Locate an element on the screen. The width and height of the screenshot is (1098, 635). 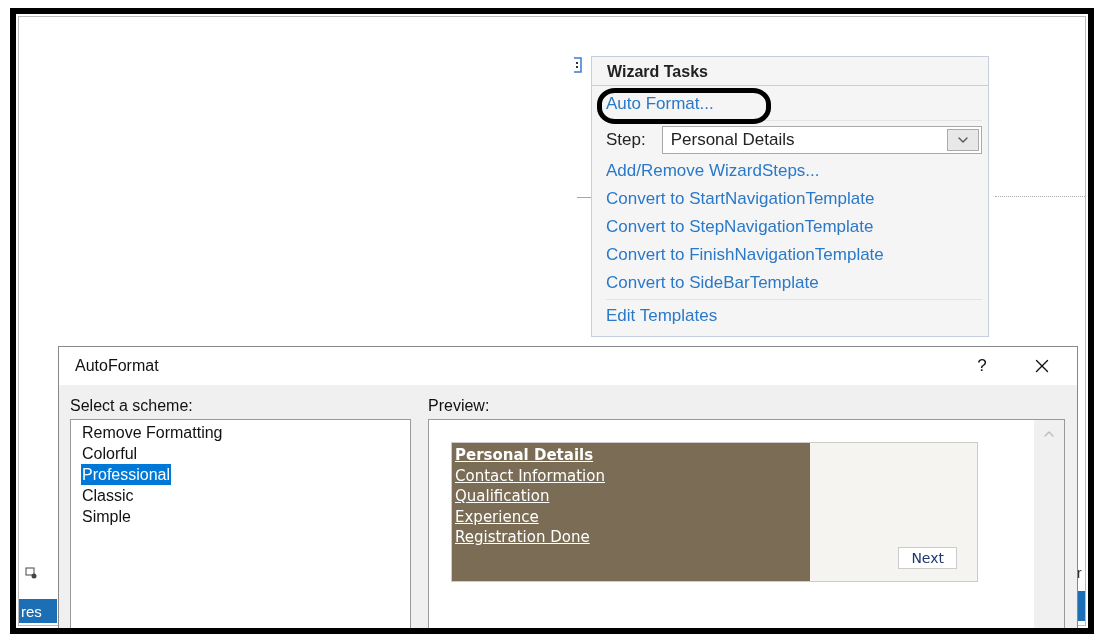
step-dropdown: Personal Details is located at coordinates (821, 140).